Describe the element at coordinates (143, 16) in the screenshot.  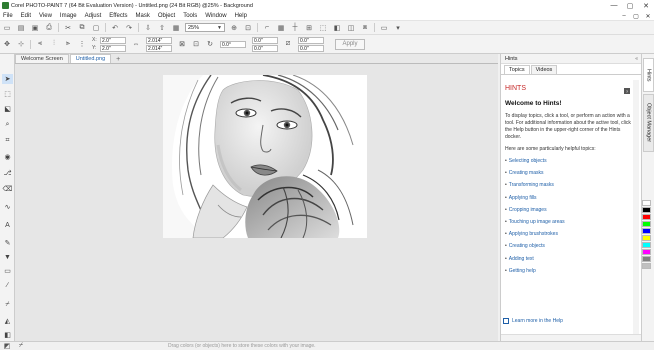
I see `menu-mask: Mask` at that location.